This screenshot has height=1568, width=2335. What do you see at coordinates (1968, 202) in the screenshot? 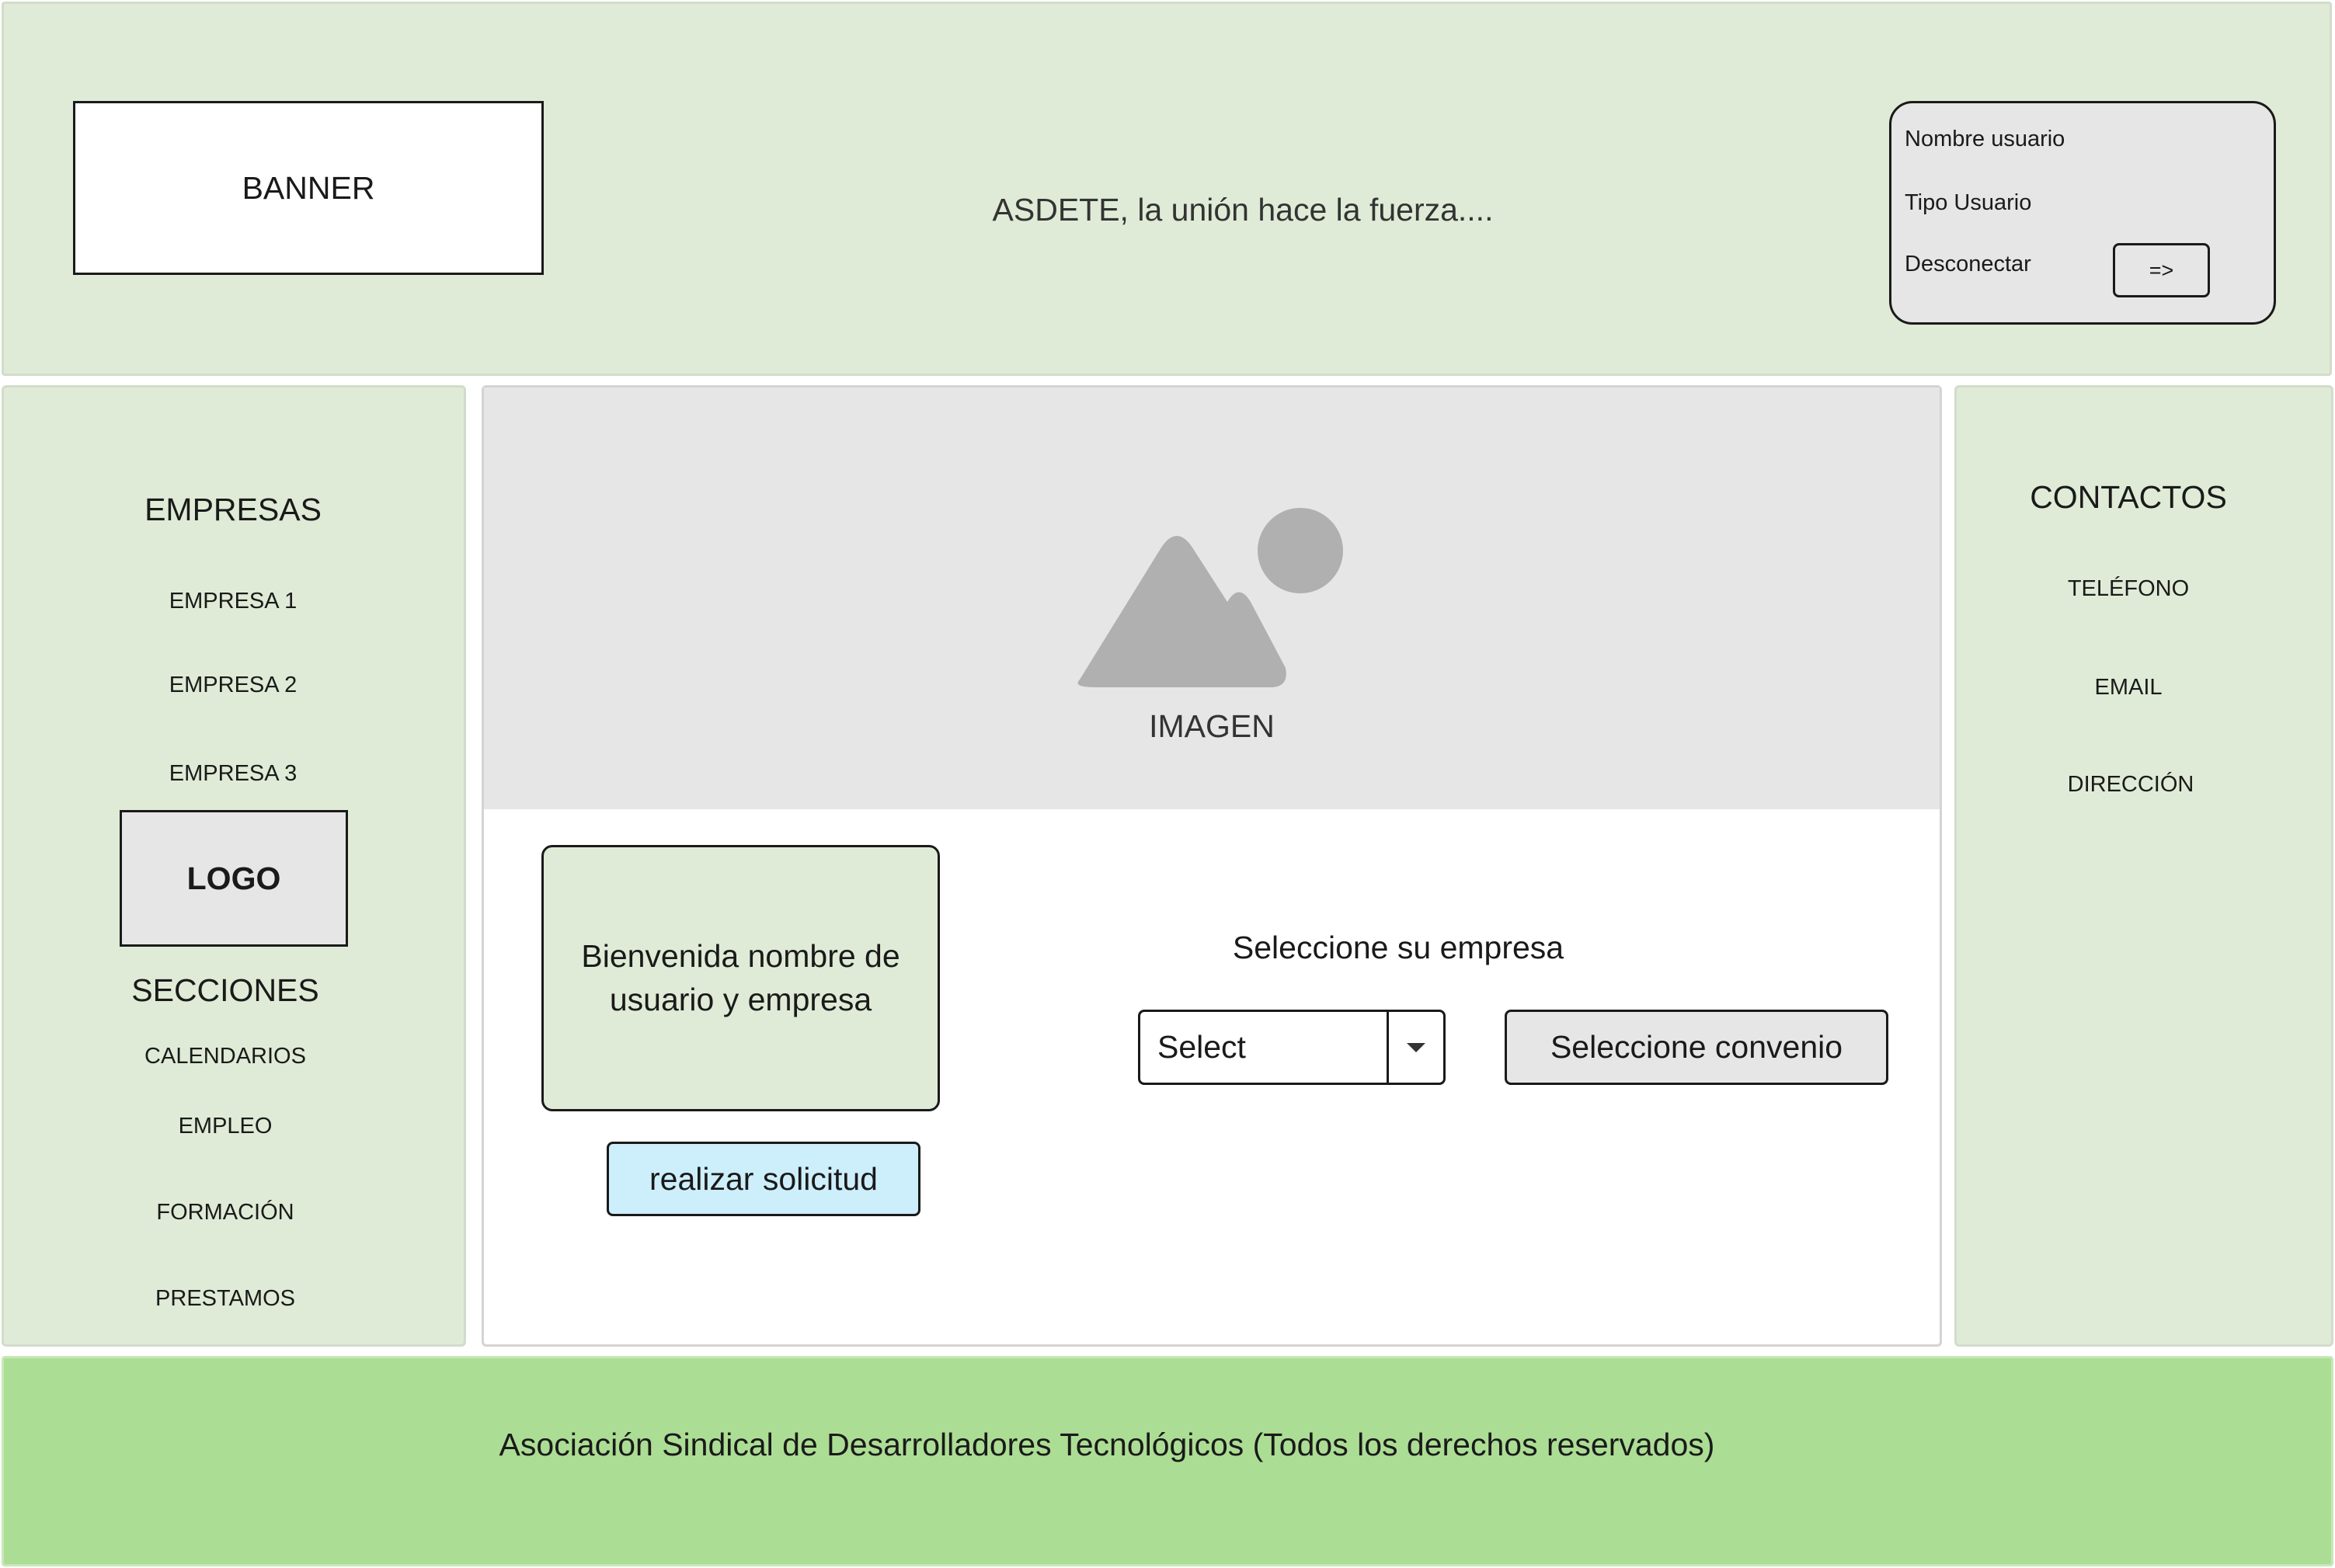
I see `user-type-label: Tipo Usuario` at bounding box center [1968, 202].